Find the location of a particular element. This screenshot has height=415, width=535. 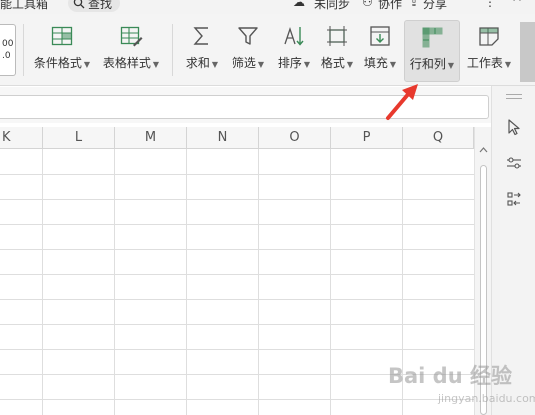

column-header-p: P is located at coordinates (367, 138).